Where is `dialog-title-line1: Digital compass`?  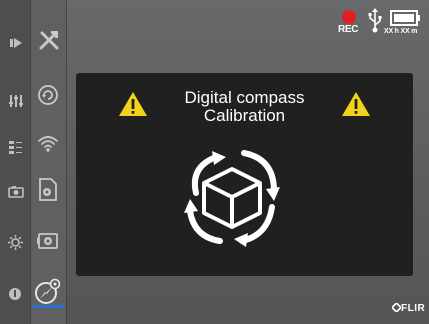 dialog-title-line1: Digital compass is located at coordinates (244, 97).